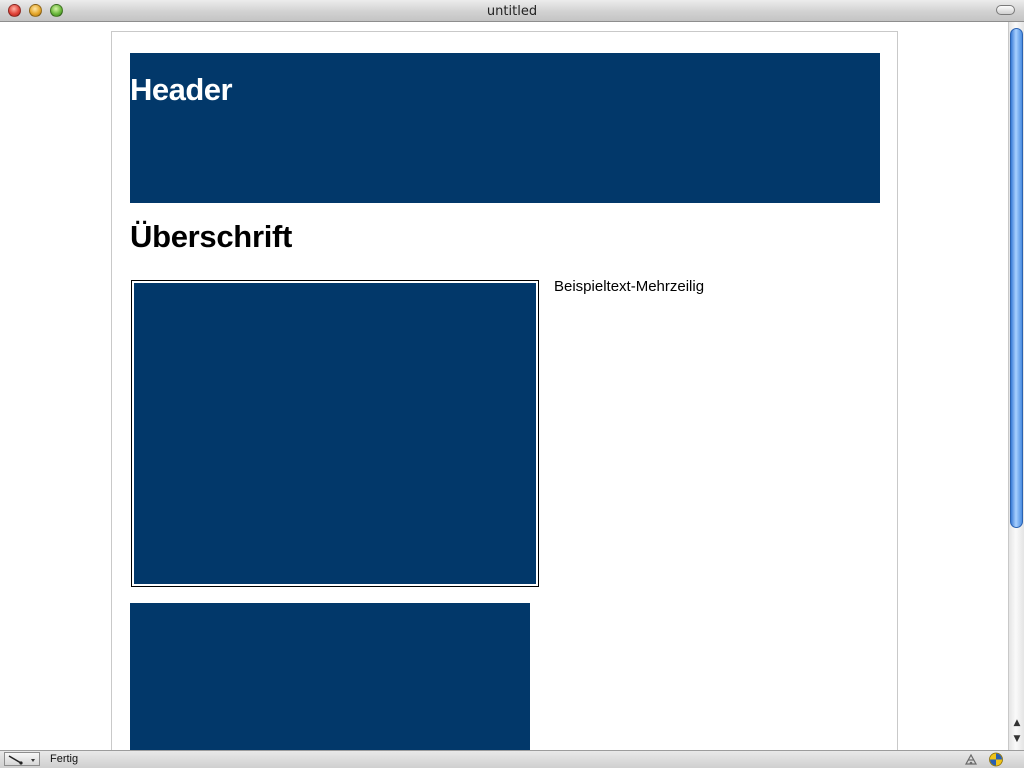 Image resolution: width=1024 pixels, height=768 pixels. What do you see at coordinates (1016, 278) in the screenshot?
I see `scrollbar-thumb` at bounding box center [1016, 278].